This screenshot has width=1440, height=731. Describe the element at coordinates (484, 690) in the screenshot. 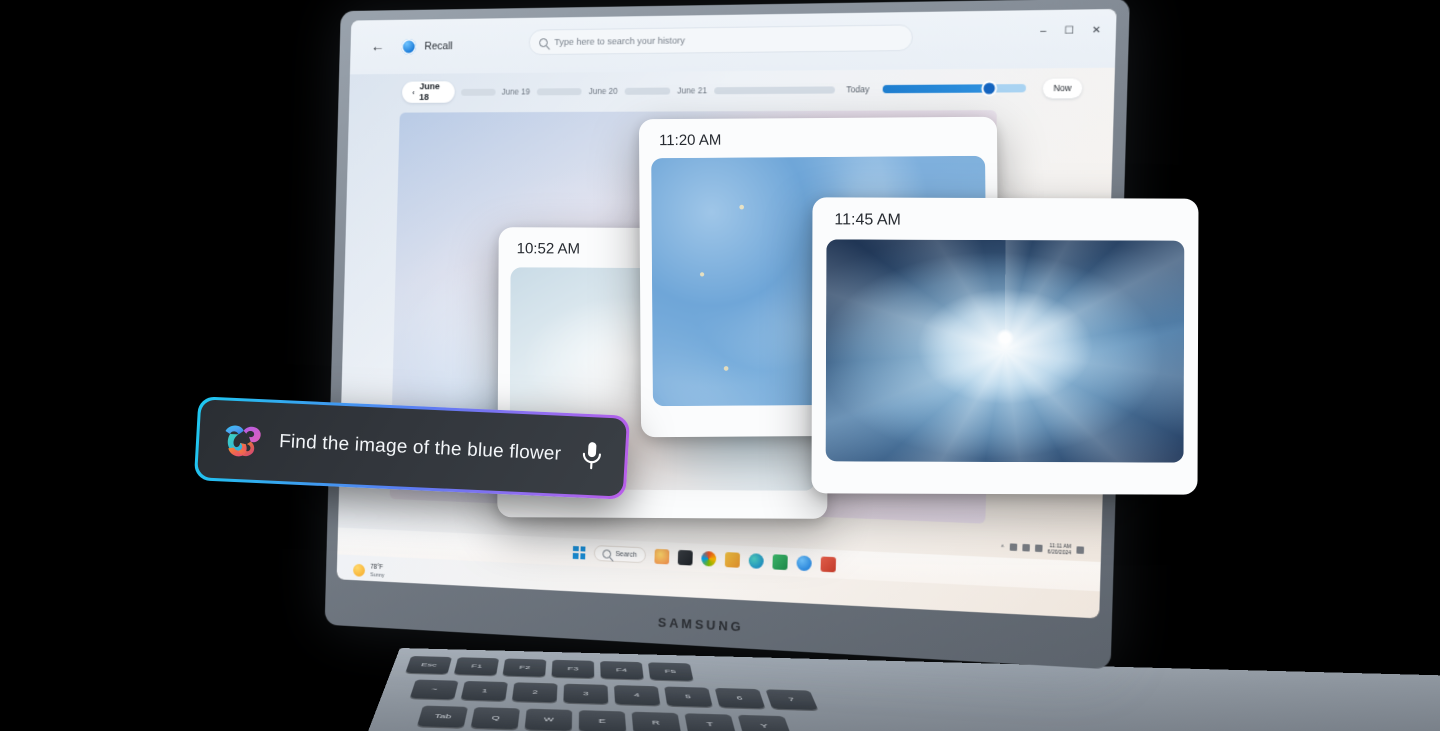

I see `key: 1` at that location.